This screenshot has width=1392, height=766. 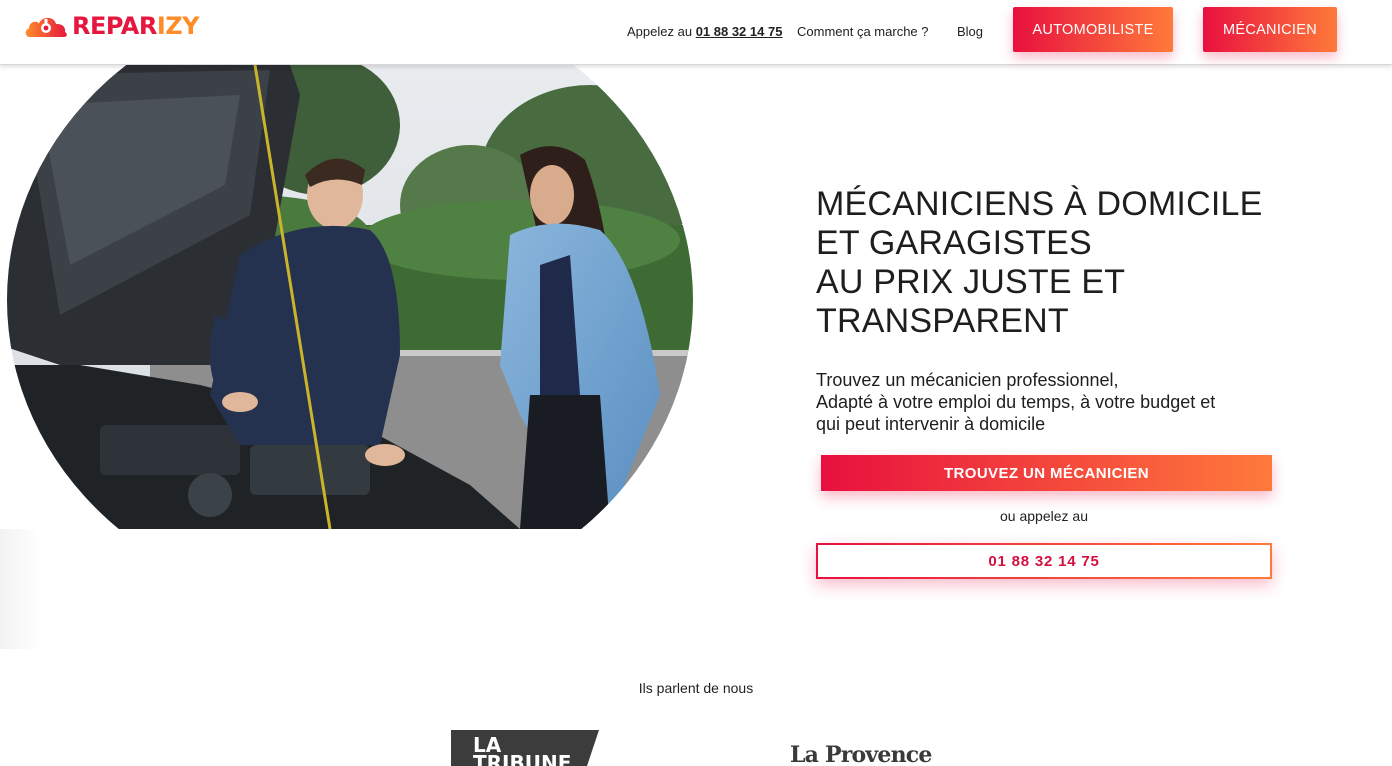 I want to click on cloud-wrench-icon, so click(x=46, y=27).